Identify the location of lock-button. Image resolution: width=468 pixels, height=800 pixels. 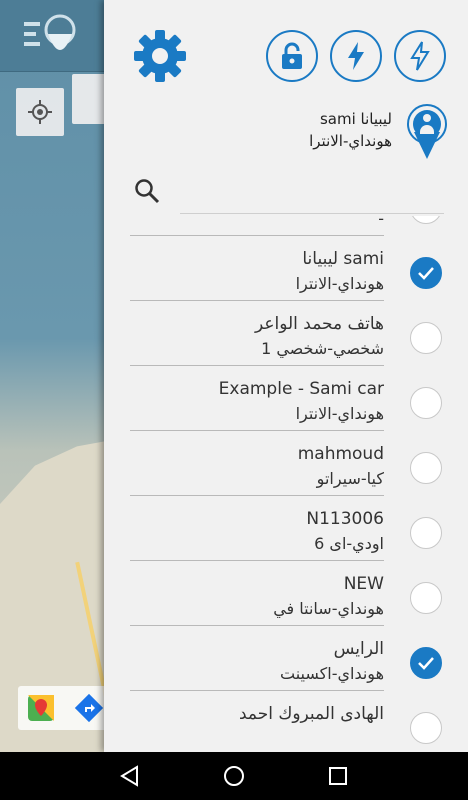
(292, 56).